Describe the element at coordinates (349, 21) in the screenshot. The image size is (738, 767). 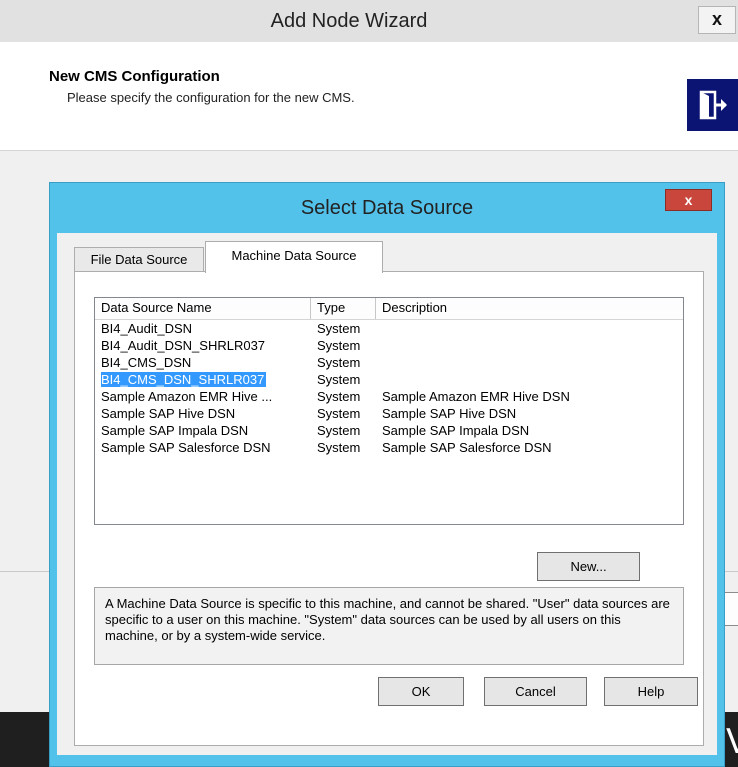
I see `wizard-title: Add Node Wizard` at that location.